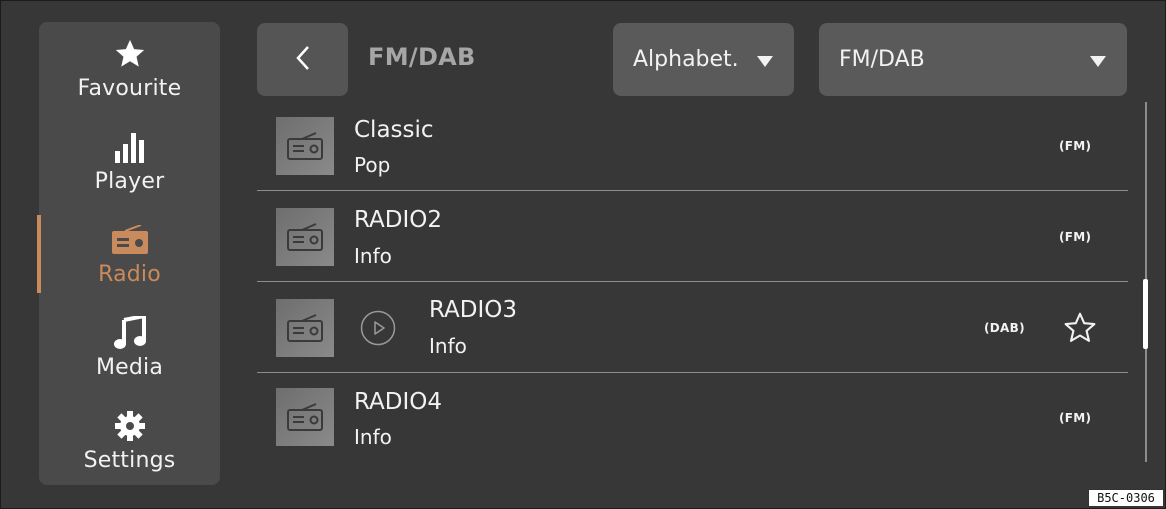 Image resolution: width=1166 pixels, height=509 pixels. I want to click on sidebar-item-media: Media, so click(129, 346).